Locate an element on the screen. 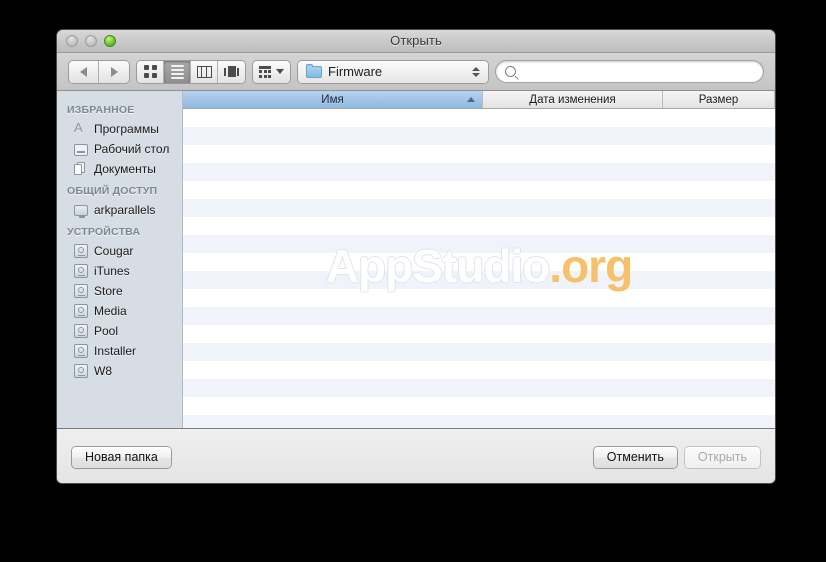 This screenshot has width=826, height=562. column-view-button is located at coordinates (204, 71).